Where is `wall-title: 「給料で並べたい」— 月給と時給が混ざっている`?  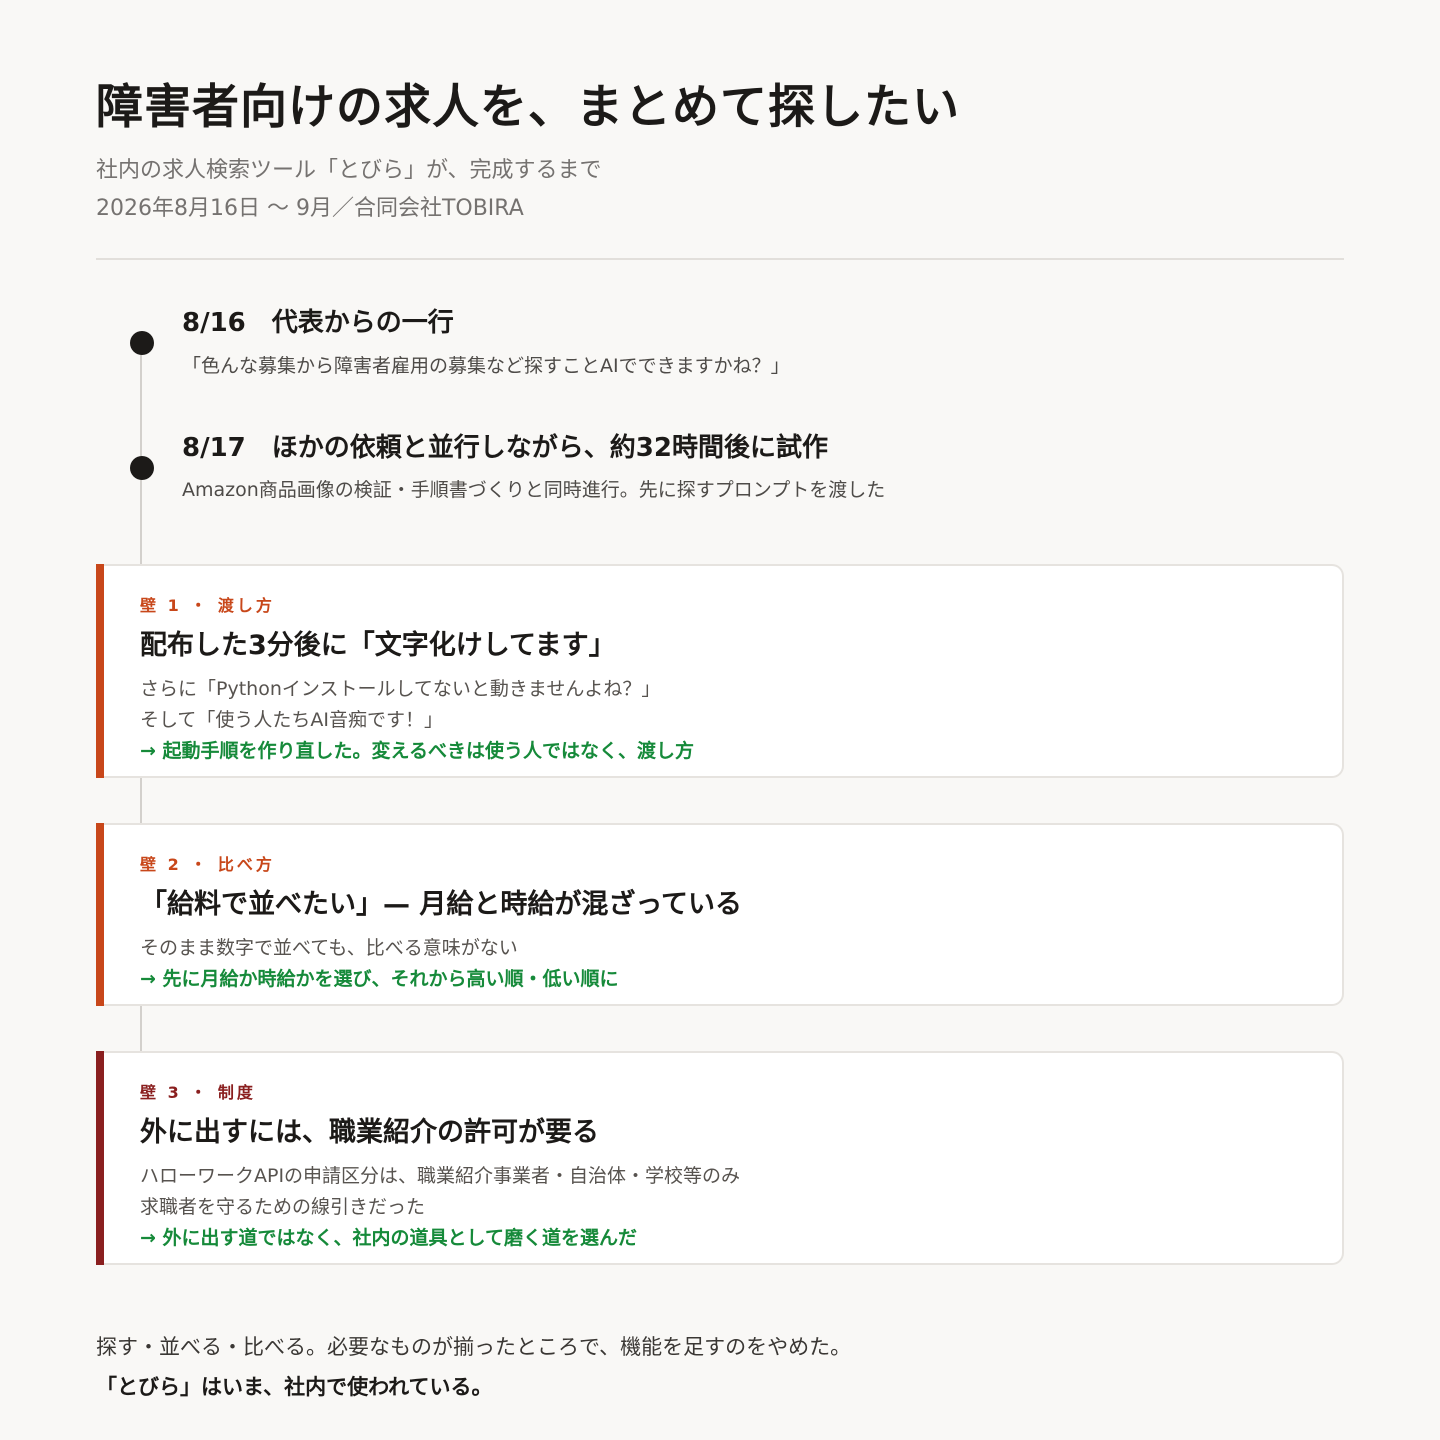
wall-title: 「給料で並べたい」— 月給と時給が混ざっている is located at coordinates (441, 904).